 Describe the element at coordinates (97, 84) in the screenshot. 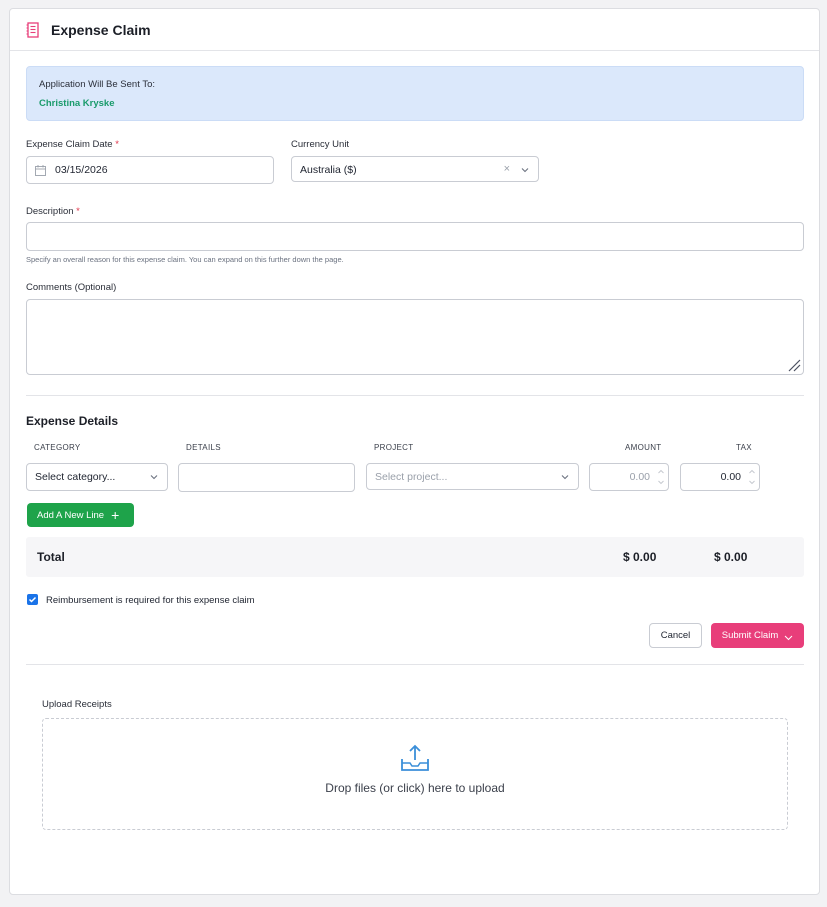

I see `notice-label: Application Will Be Sent To:` at that location.